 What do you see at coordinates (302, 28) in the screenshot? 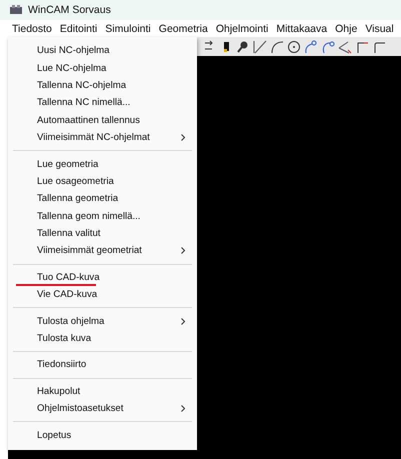
I see `menu-item: Mittakaava` at bounding box center [302, 28].